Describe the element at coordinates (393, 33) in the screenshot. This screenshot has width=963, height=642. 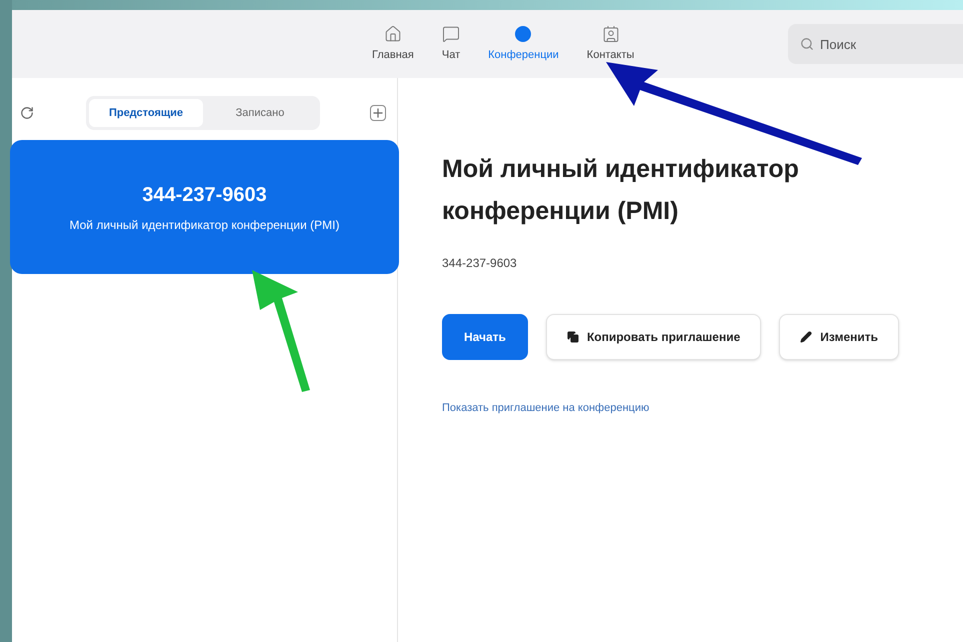
I see `house-icon` at that location.